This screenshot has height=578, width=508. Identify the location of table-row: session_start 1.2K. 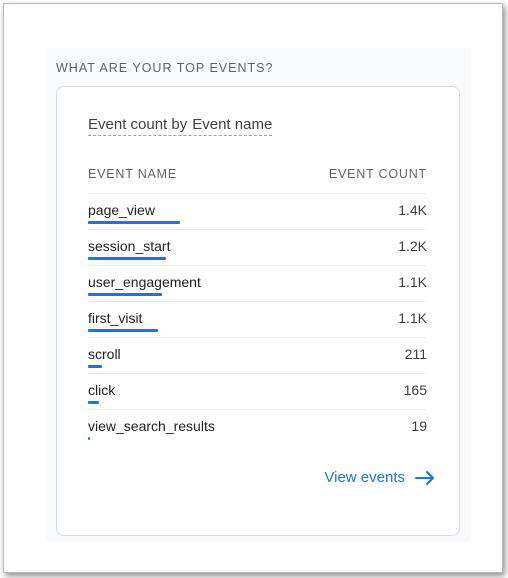
(257, 248).